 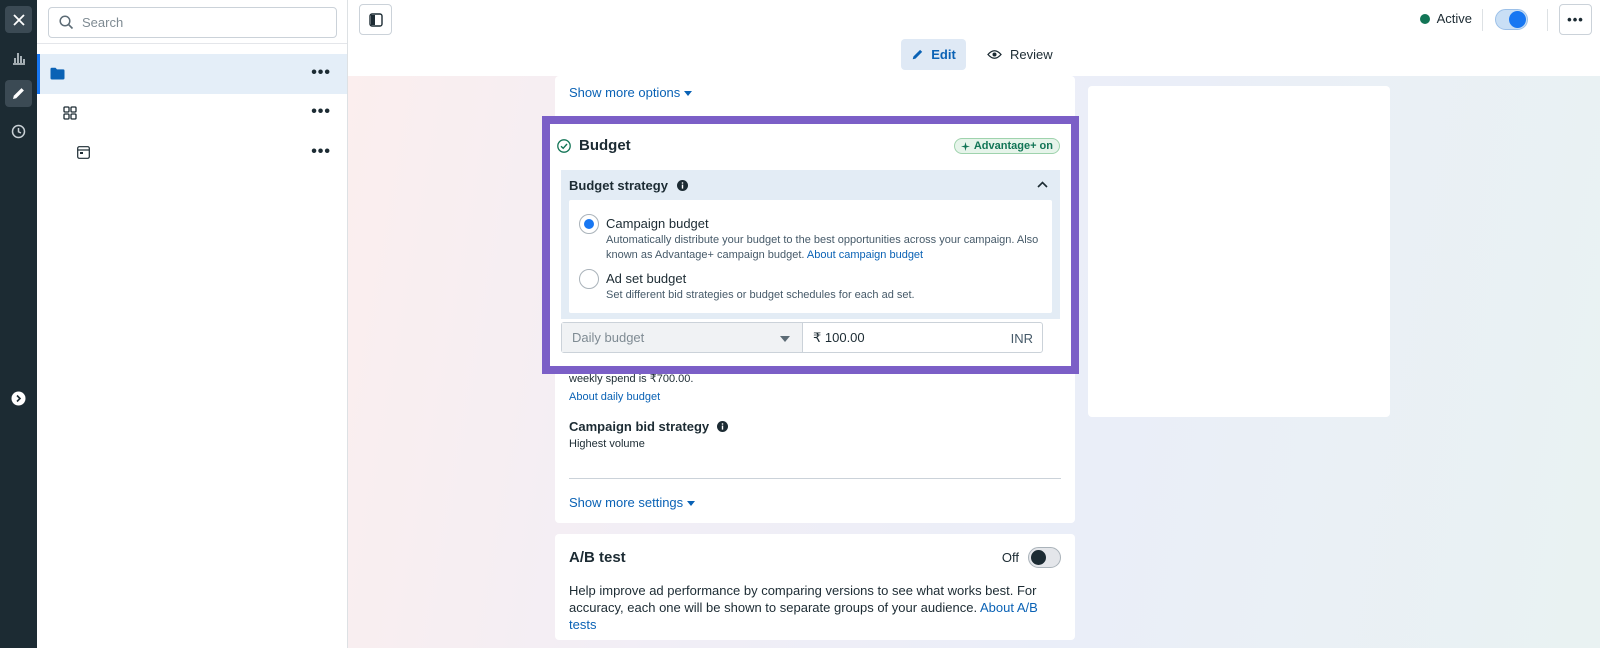 I want to click on panel-toggle-button, so click(x=375, y=19).